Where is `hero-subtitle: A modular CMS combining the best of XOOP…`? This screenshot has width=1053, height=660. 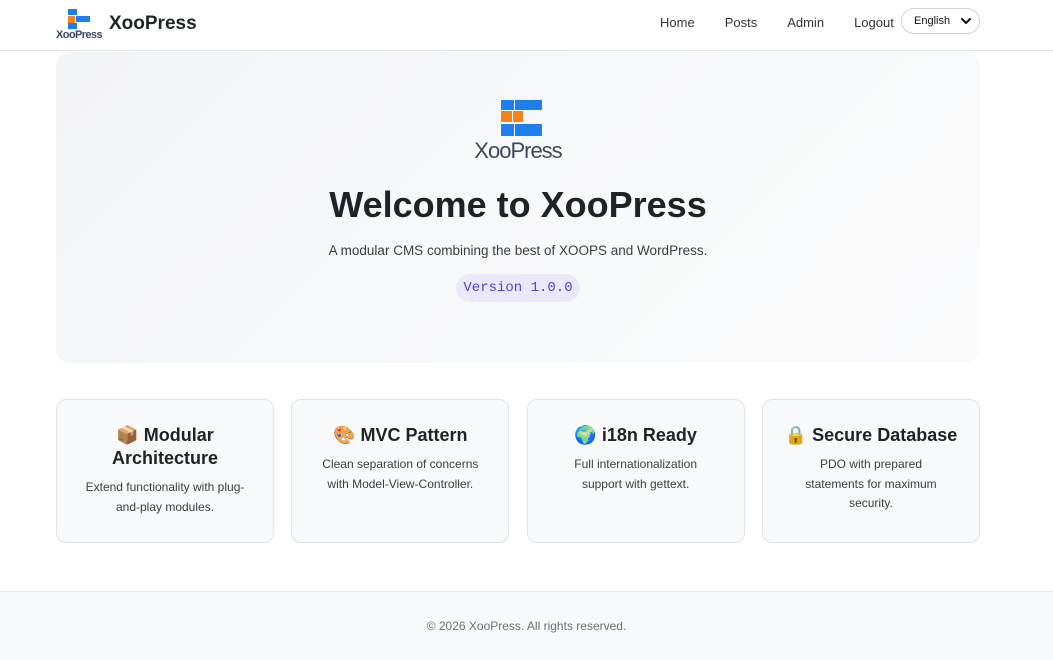 hero-subtitle: A modular CMS combining the best of XOOP… is located at coordinates (518, 250).